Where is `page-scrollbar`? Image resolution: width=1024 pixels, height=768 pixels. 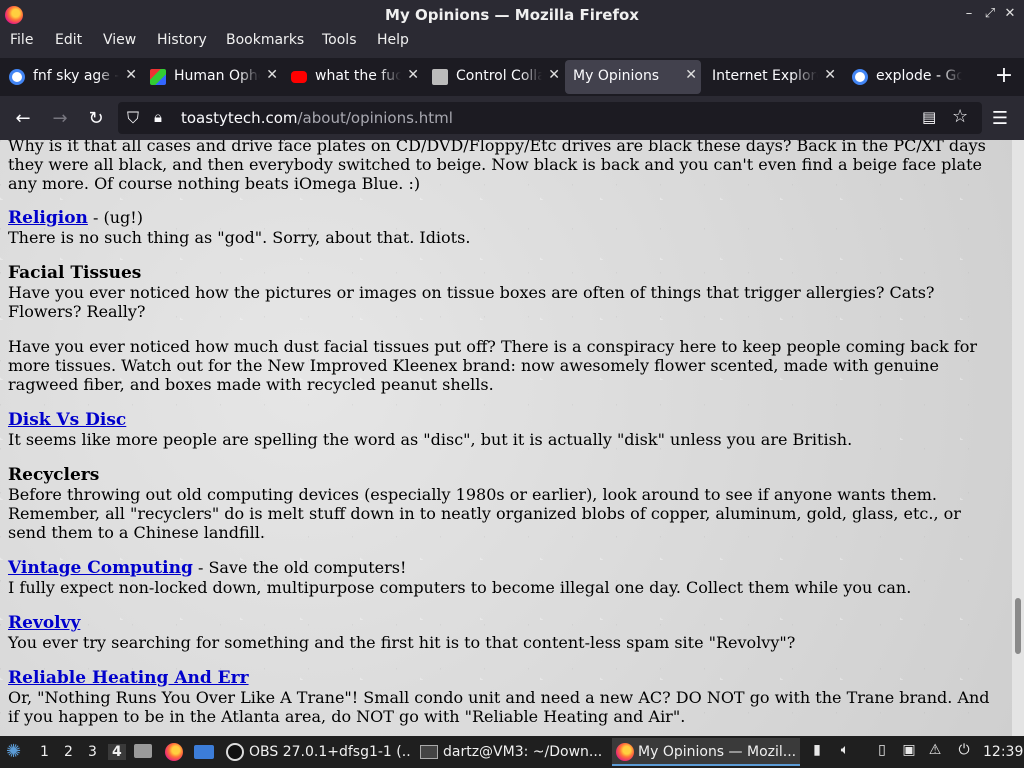
page-scrollbar is located at coordinates (1018, 438).